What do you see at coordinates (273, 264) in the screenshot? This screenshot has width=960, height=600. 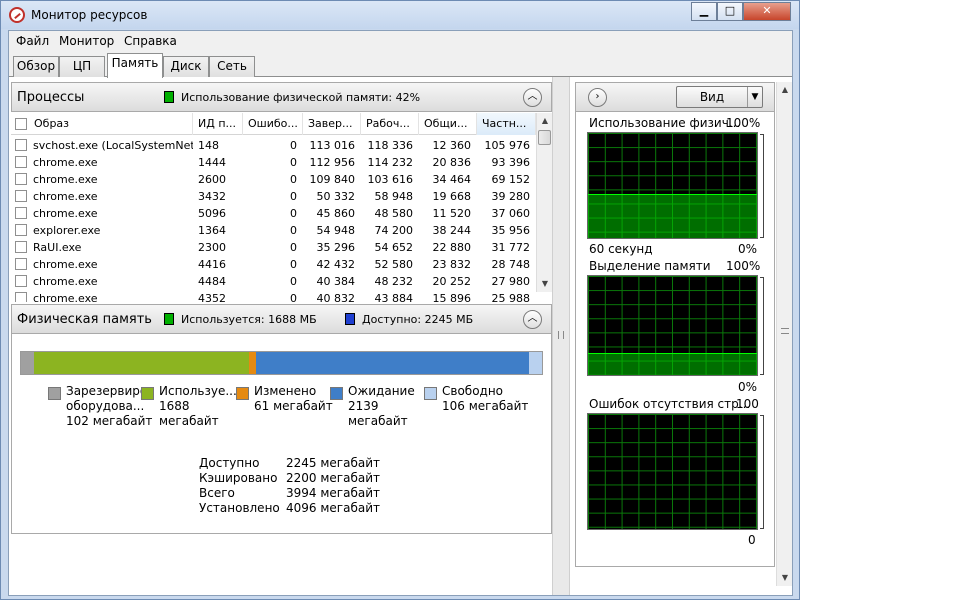 I see `table-row: chrome.exe 4416 0 42 432 52 580 23 832 28 748` at bounding box center [273, 264].